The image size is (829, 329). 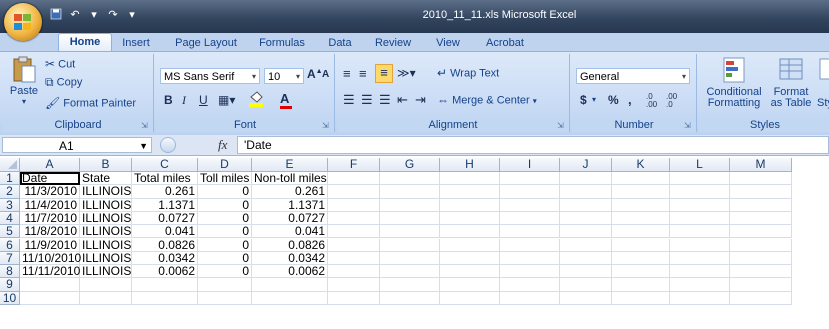 I want to click on cell-h6, so click(x=470, y=245).